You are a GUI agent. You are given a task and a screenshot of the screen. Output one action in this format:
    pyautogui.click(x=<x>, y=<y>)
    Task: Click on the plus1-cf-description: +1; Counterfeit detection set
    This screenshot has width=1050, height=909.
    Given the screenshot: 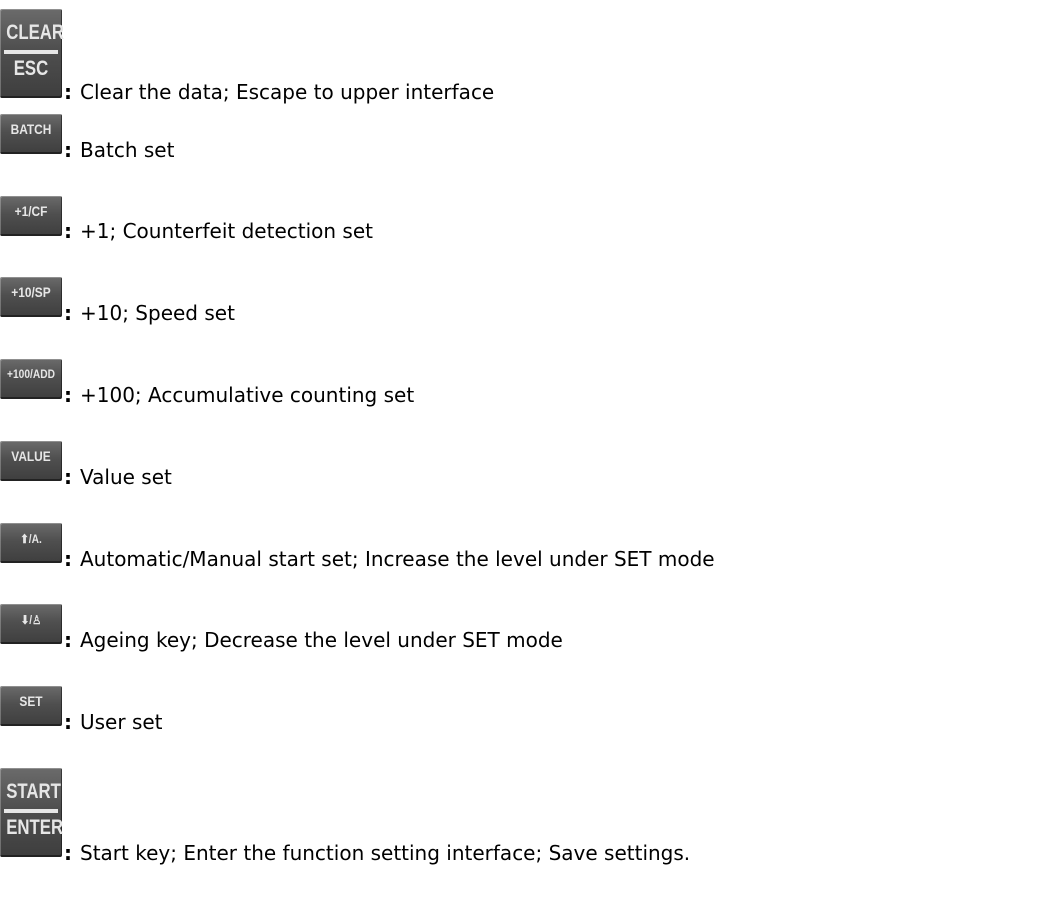 What is the action you would take?
    pyautogui.click(x=226, y=231)
    